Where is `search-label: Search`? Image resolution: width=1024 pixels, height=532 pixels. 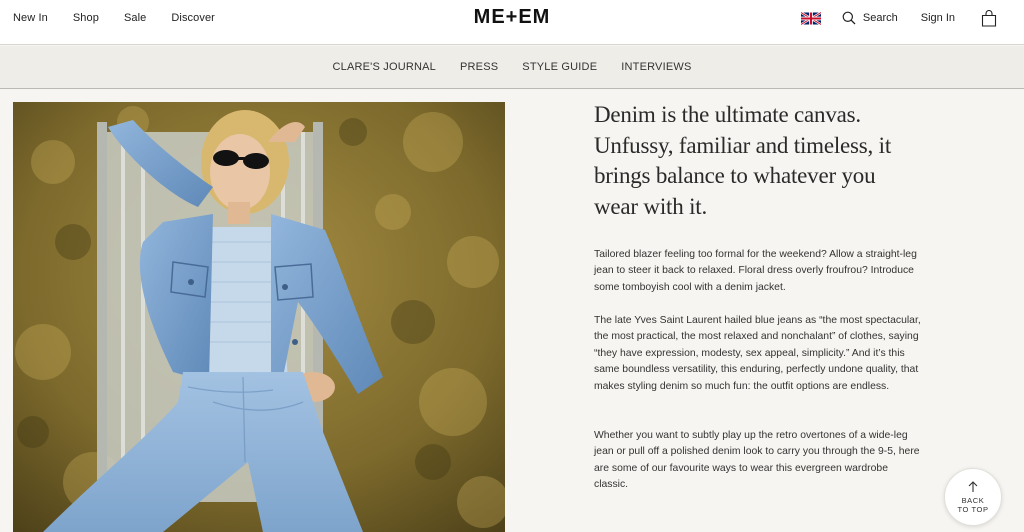
search-label: Search is located at coordinates (880, 18).